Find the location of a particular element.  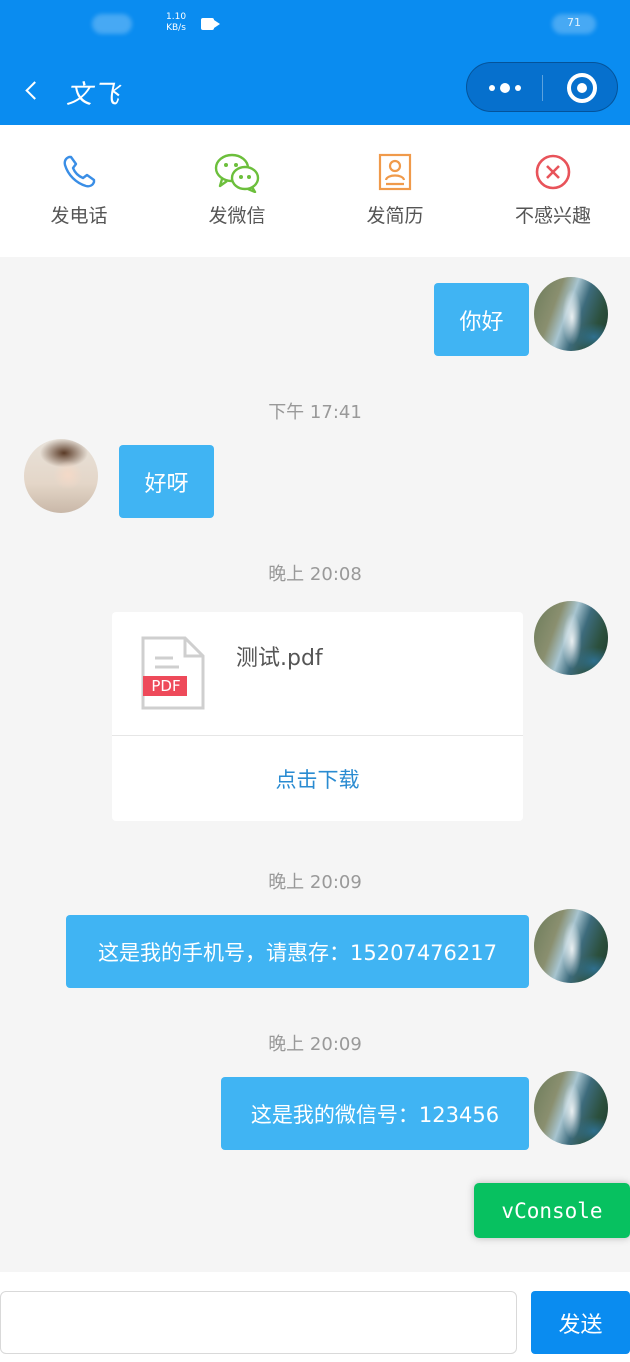

not-interested-action-label: 不感兴趣 is located at coordinates (552, 216).